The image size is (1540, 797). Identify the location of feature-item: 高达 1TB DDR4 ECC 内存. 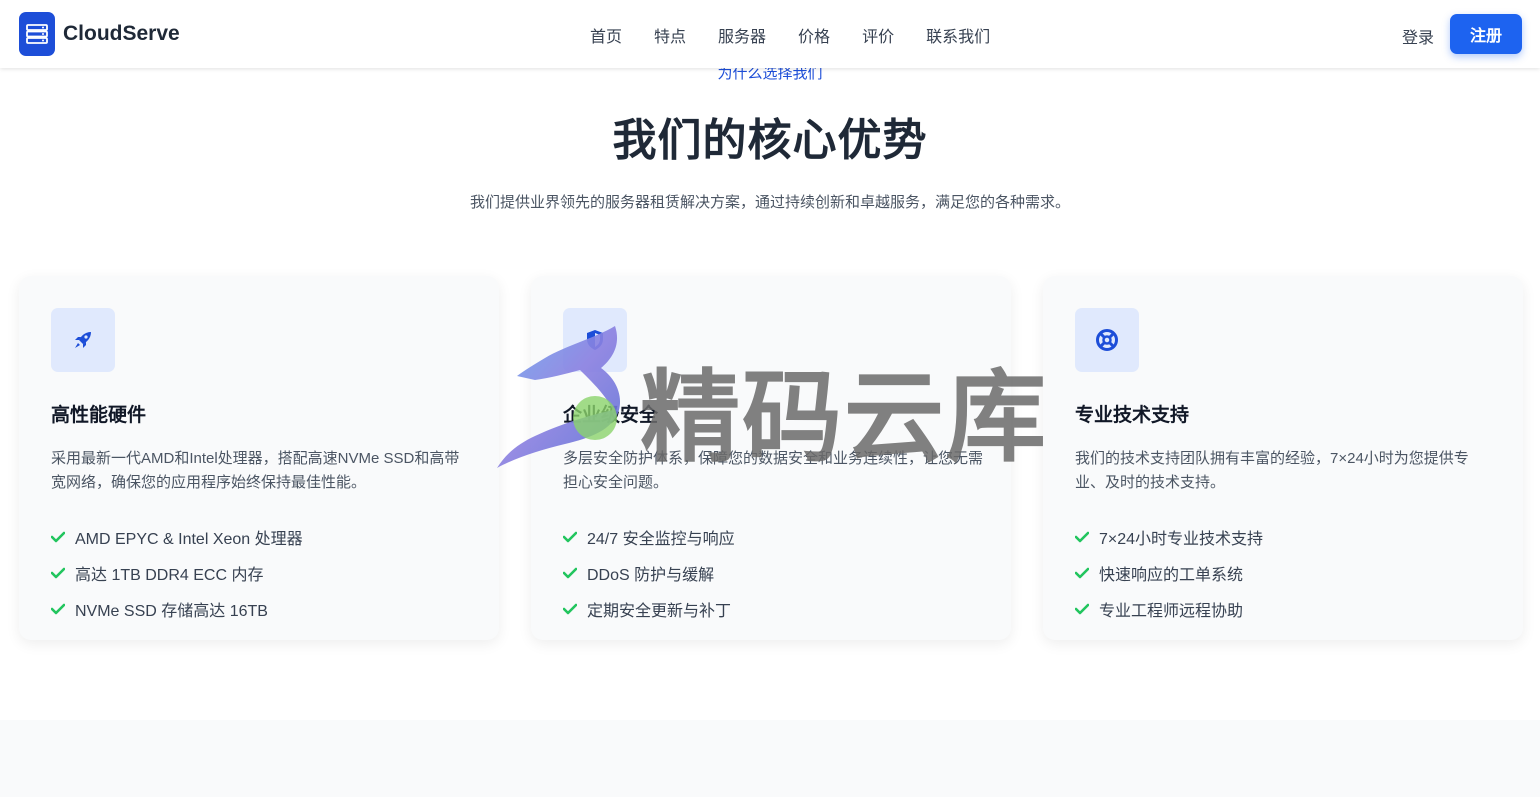
(259, 573).